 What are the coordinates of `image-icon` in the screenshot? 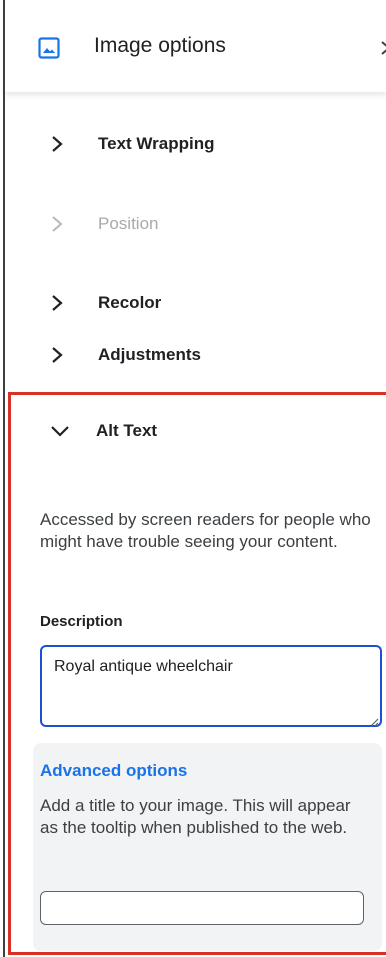 It's located at (49, 48).